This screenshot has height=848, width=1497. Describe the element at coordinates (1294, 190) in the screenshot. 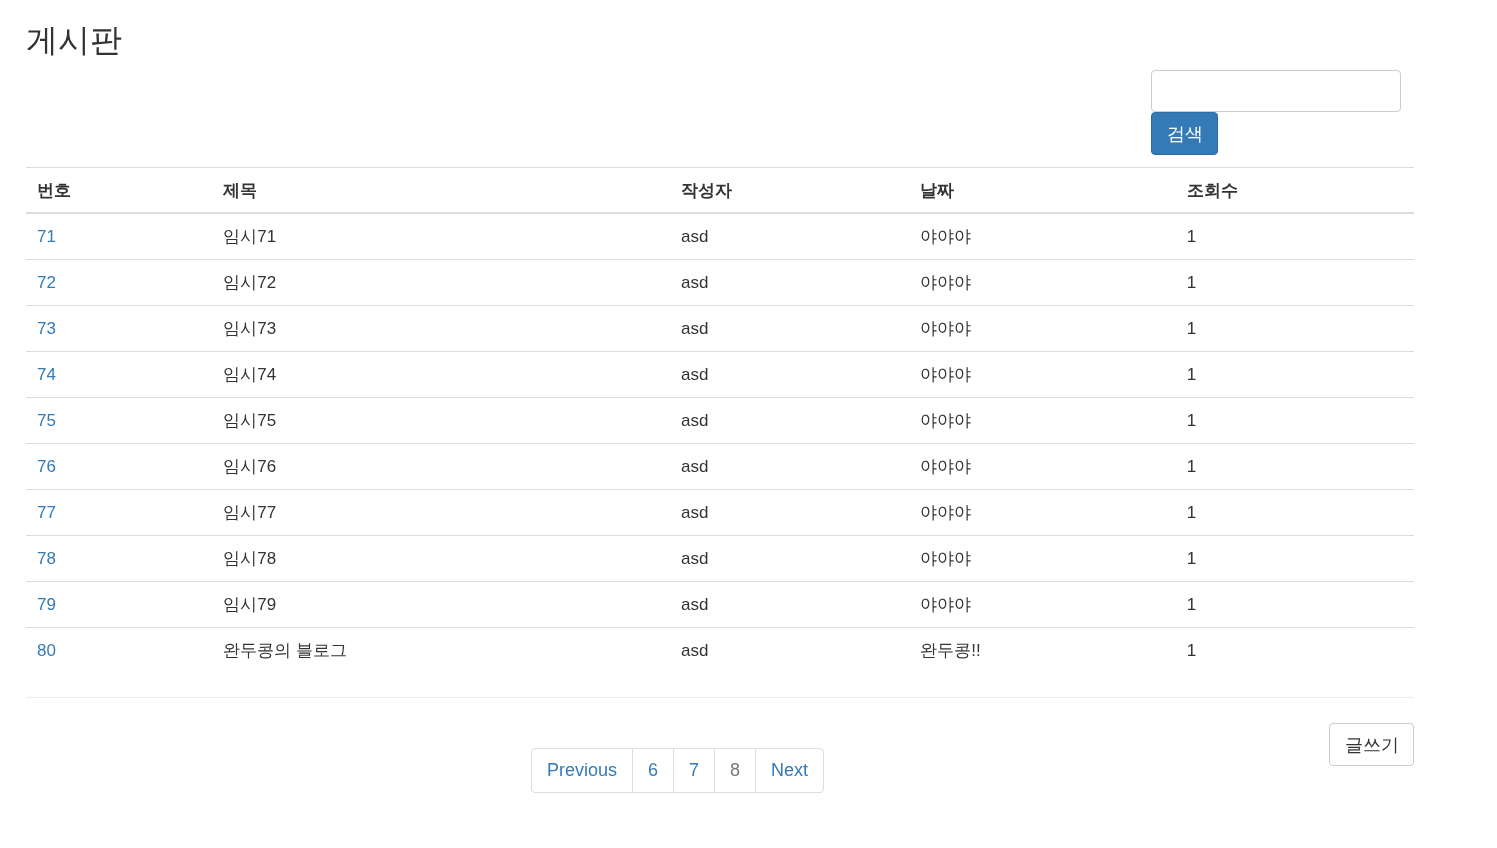

I see `column-header: 조회수` at that location.